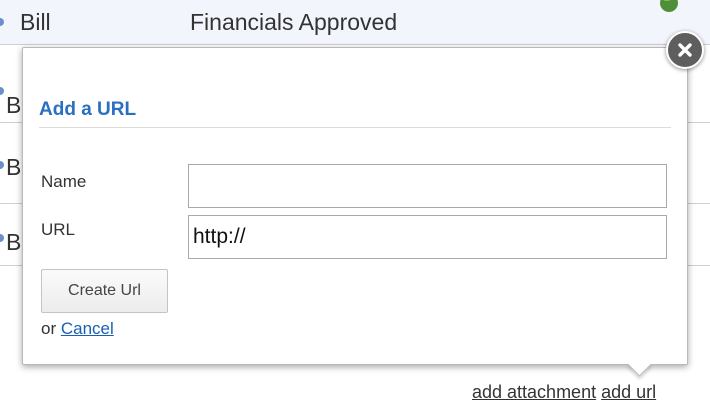 The image size is (710, 411). I want to click on close-icon, so click(685, 50).